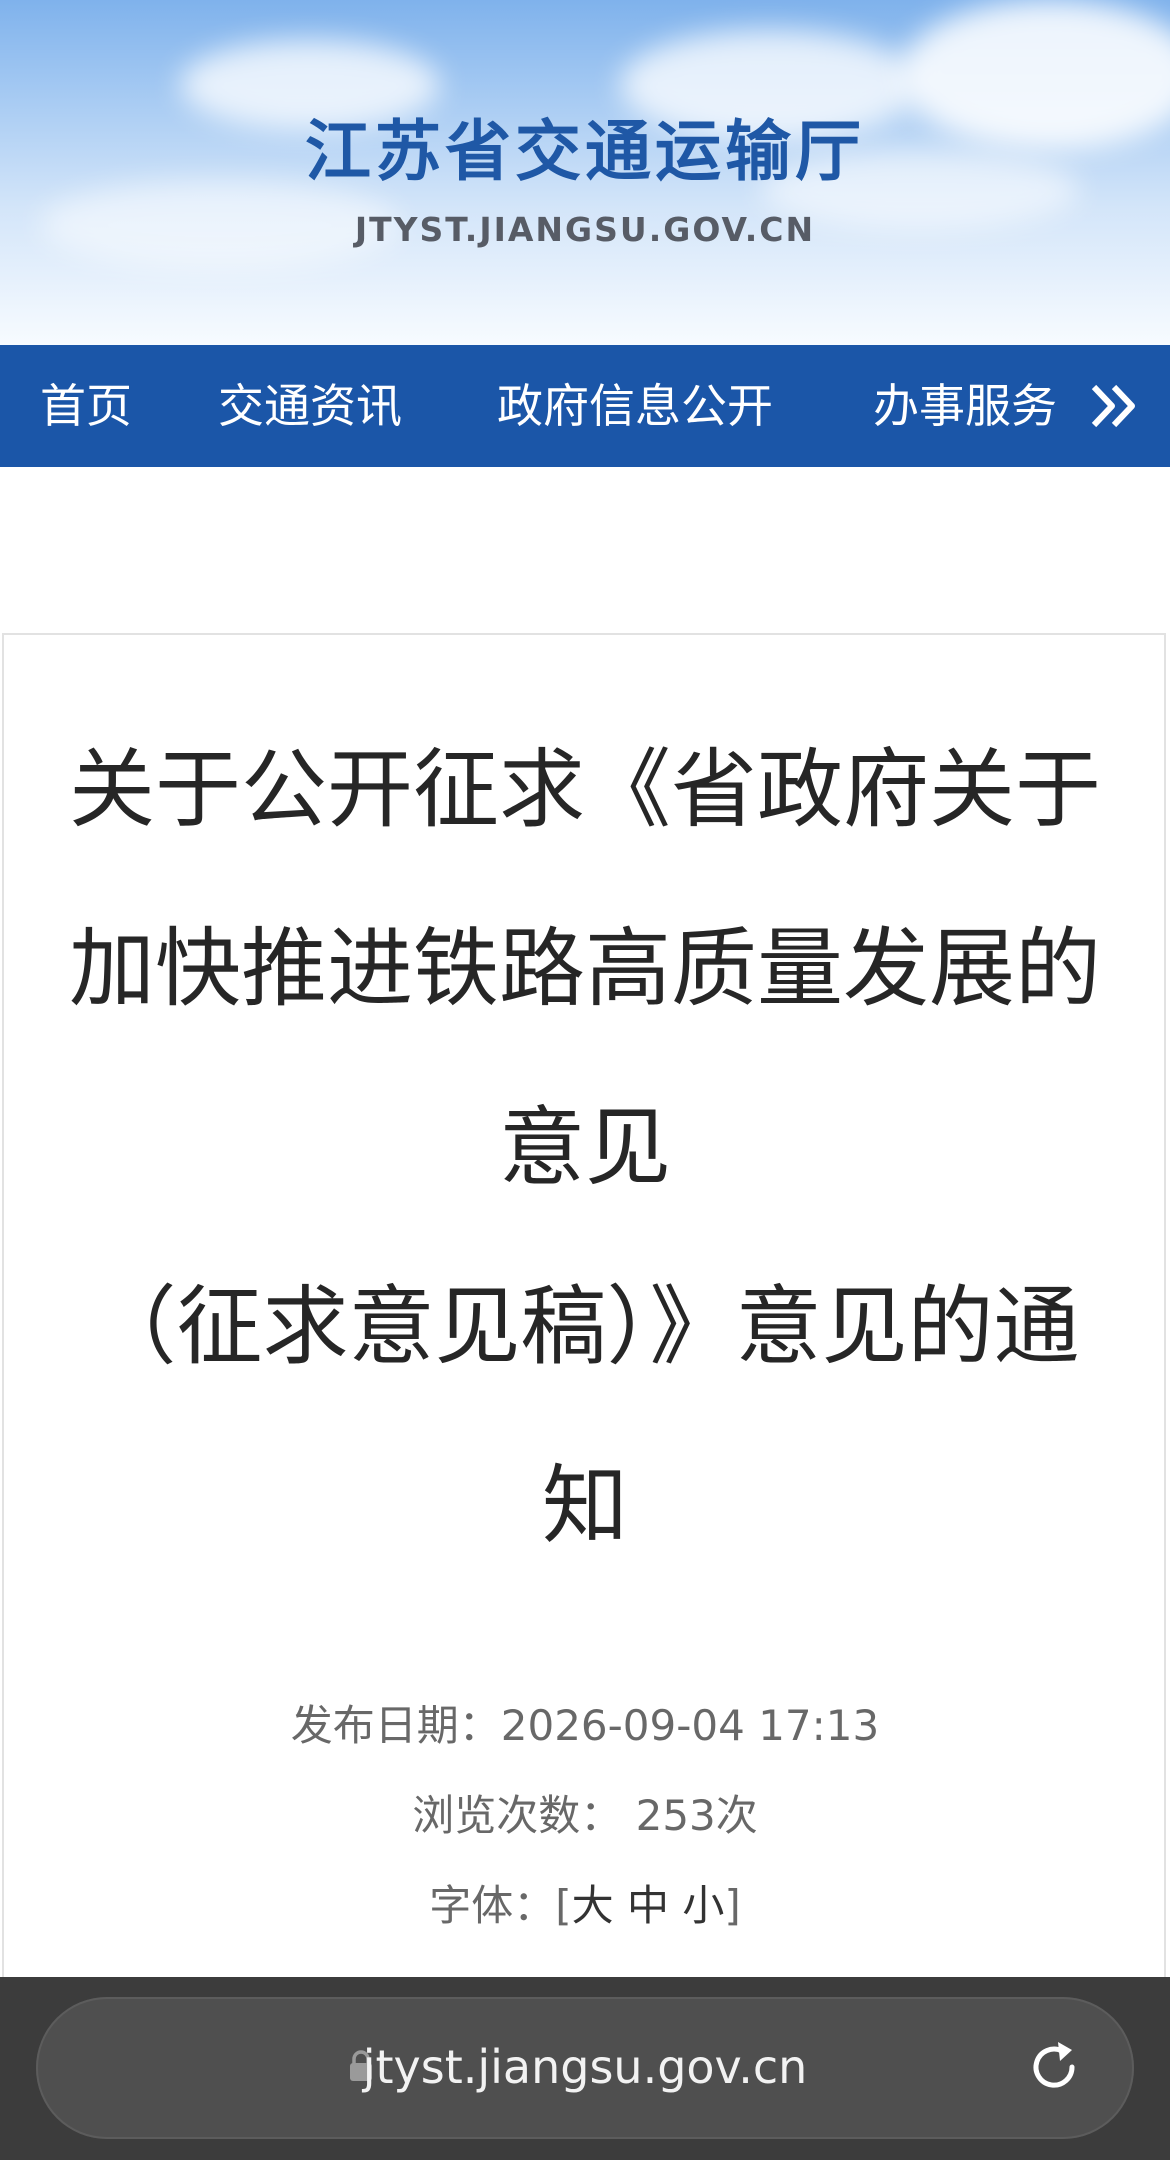 Image resolution: width=1170 pixels, height=2160 pixels. Describe the element at coordinates (585, 1327) in the screenshot. I see `article-title-line-4: （征求意见稿）》意见的通` at that location.